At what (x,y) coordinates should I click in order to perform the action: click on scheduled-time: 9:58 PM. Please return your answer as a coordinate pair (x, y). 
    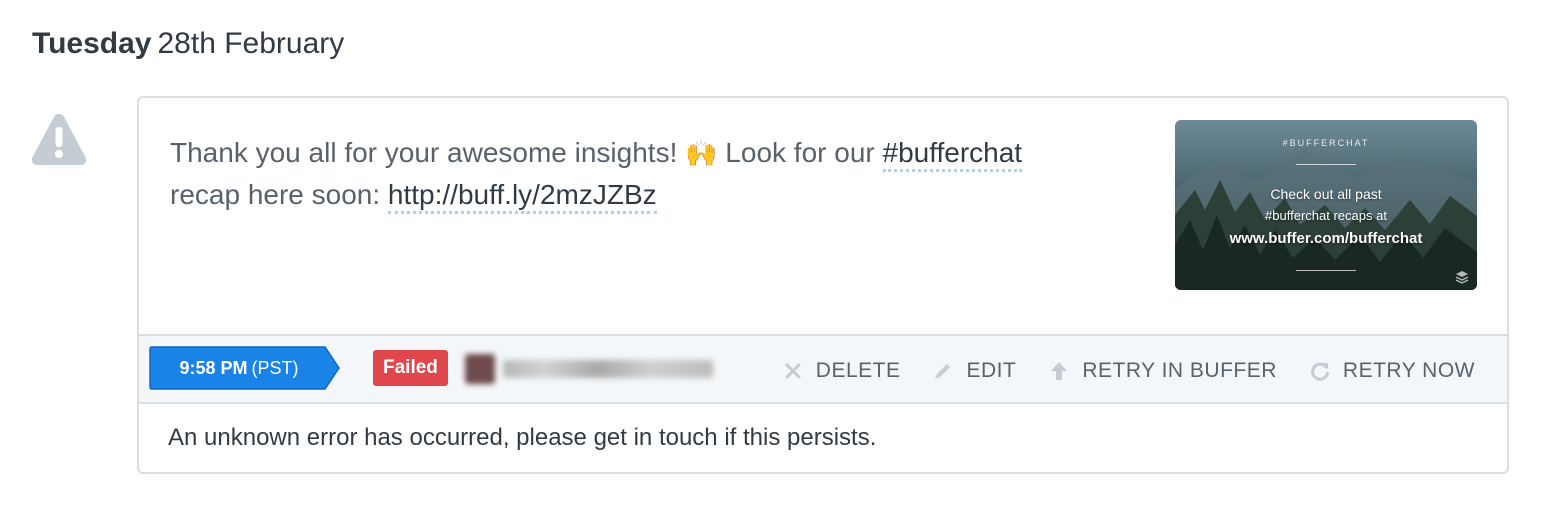
    Looking at the image, I should click on (213, 368).